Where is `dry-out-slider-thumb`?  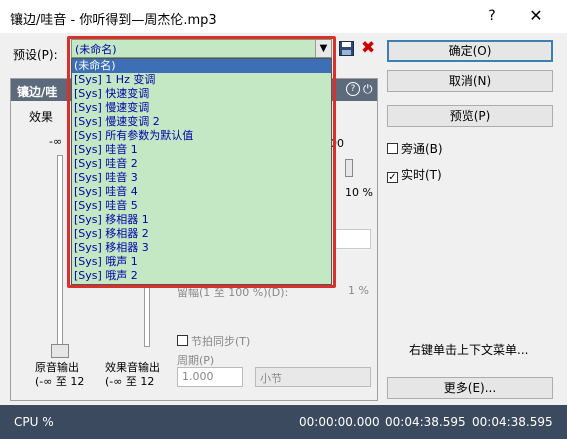
dry-out-slider-thumb is located at coordinates (60, 351).